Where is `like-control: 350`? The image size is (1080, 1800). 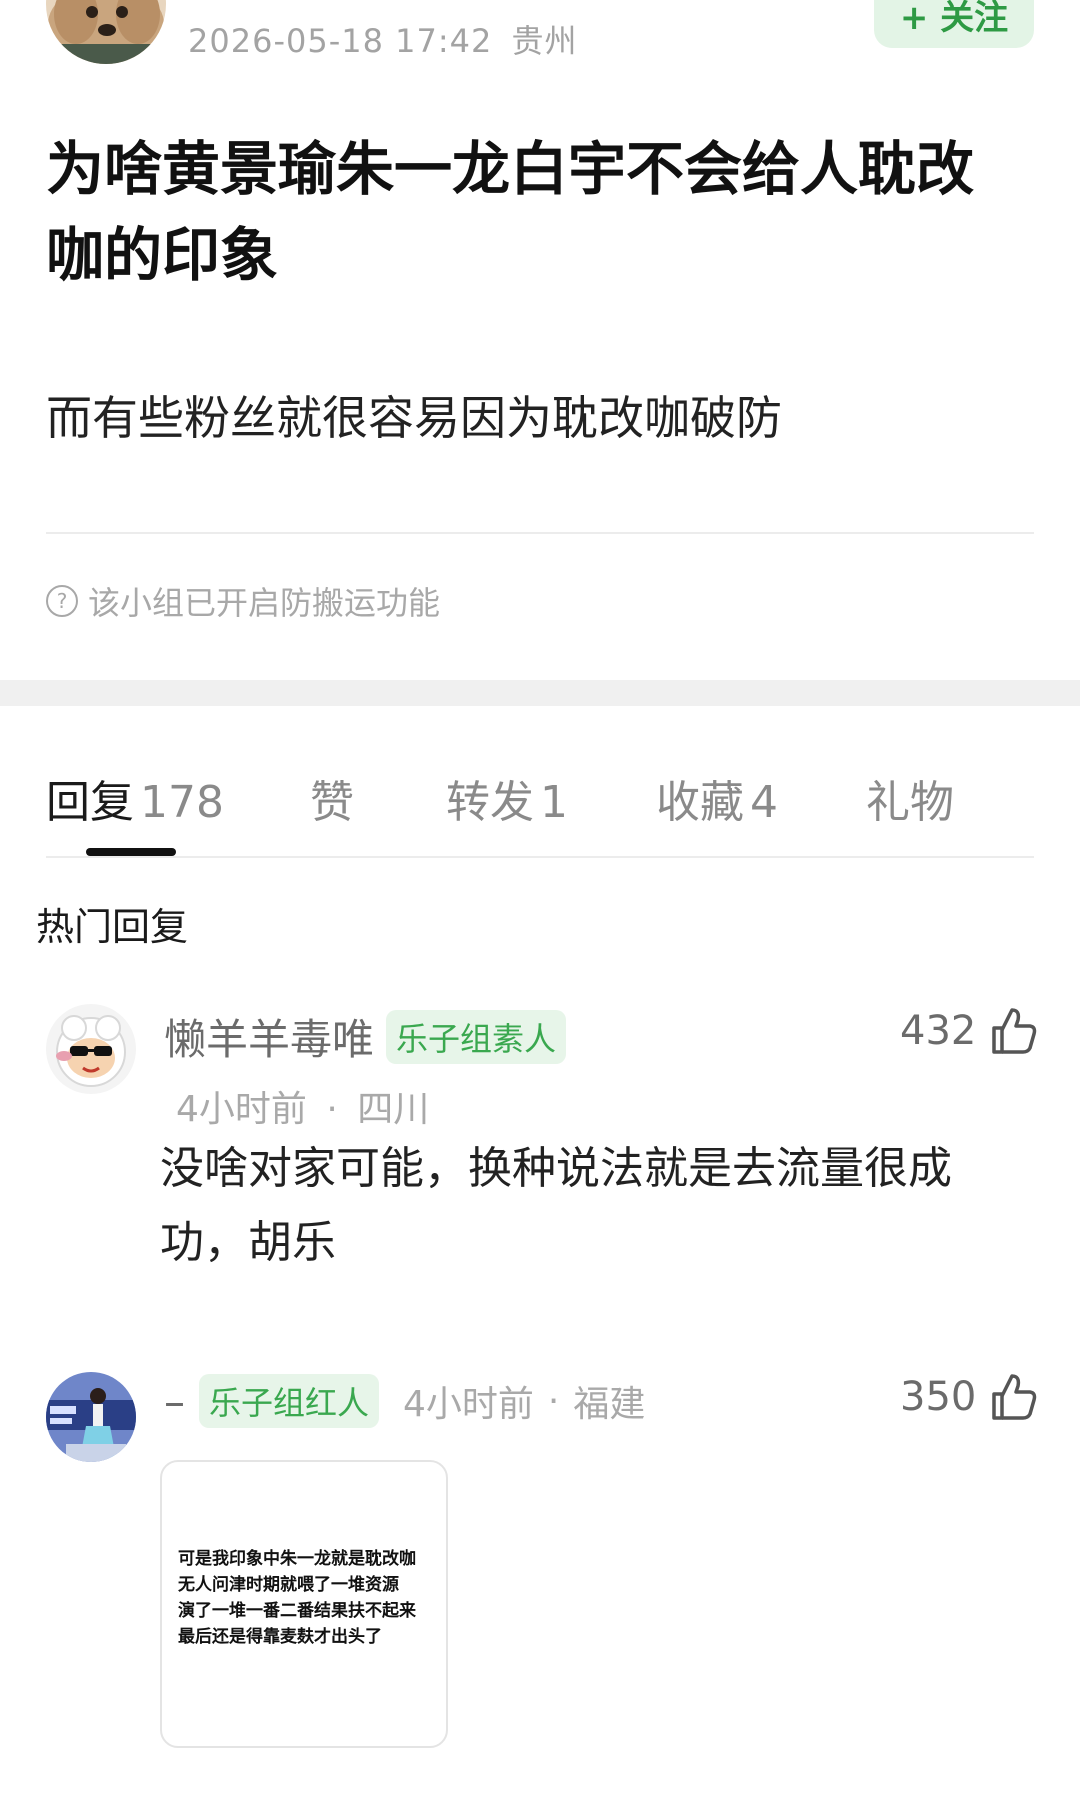
like-control: 350 is located at coordinates (969, 1397).